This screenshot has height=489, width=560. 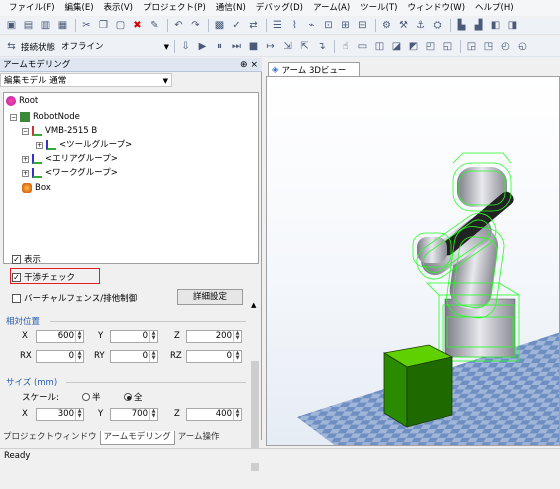 I want to click on relpos-rz-input: 0 ▲ ▼, so click(x=214, y=356).